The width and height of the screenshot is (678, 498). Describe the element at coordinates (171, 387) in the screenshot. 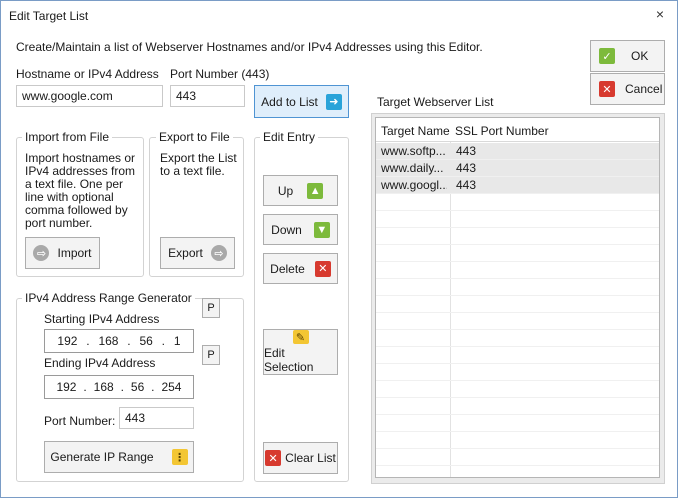

I see `end-octet-4: 254` at that location.